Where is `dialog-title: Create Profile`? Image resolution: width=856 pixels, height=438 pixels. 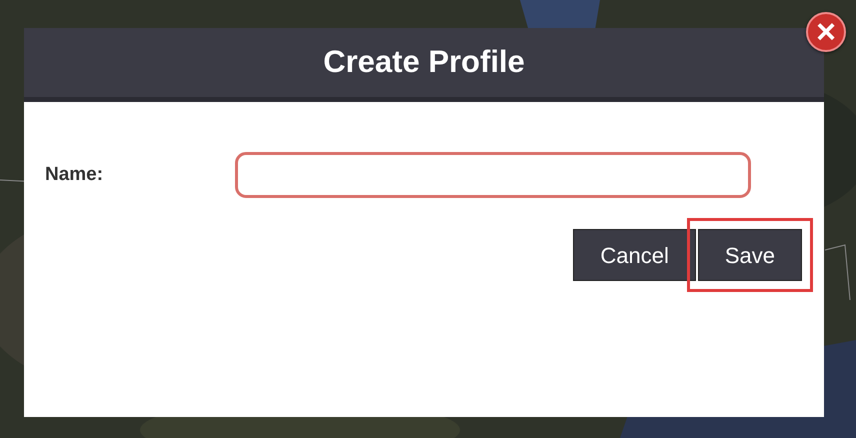
dialog-title: Create Profile is located at coordinates (424, 62).